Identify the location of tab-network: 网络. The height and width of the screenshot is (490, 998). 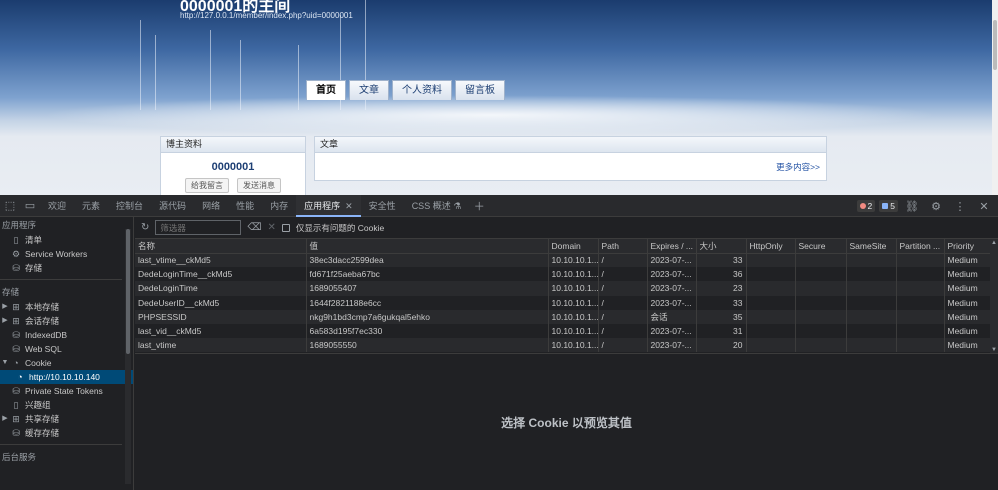
(211, 206).